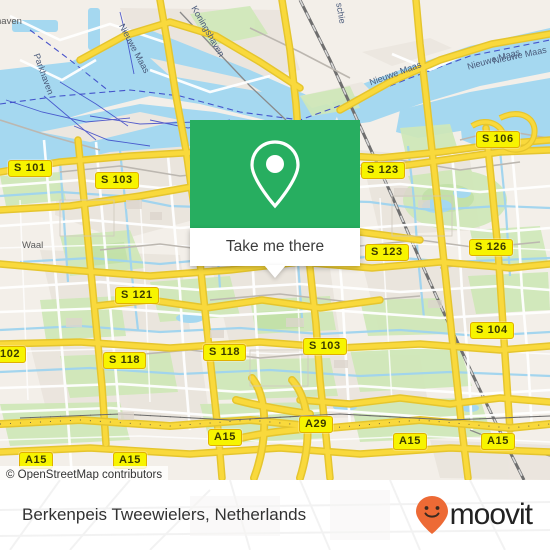 The height and width of the screenshot is (550, 550). Describe the element at coordinates (33, 245) in the screenshot. I see `place-label: Waal` at that location.